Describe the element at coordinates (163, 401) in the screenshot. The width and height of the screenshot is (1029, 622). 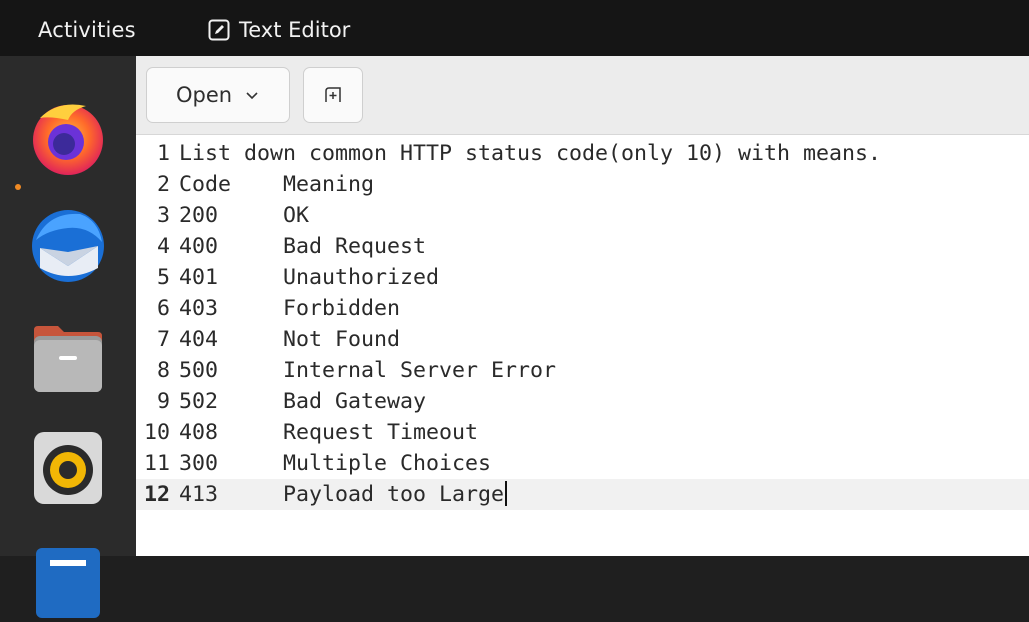
I see `line-number: 9` at that location.